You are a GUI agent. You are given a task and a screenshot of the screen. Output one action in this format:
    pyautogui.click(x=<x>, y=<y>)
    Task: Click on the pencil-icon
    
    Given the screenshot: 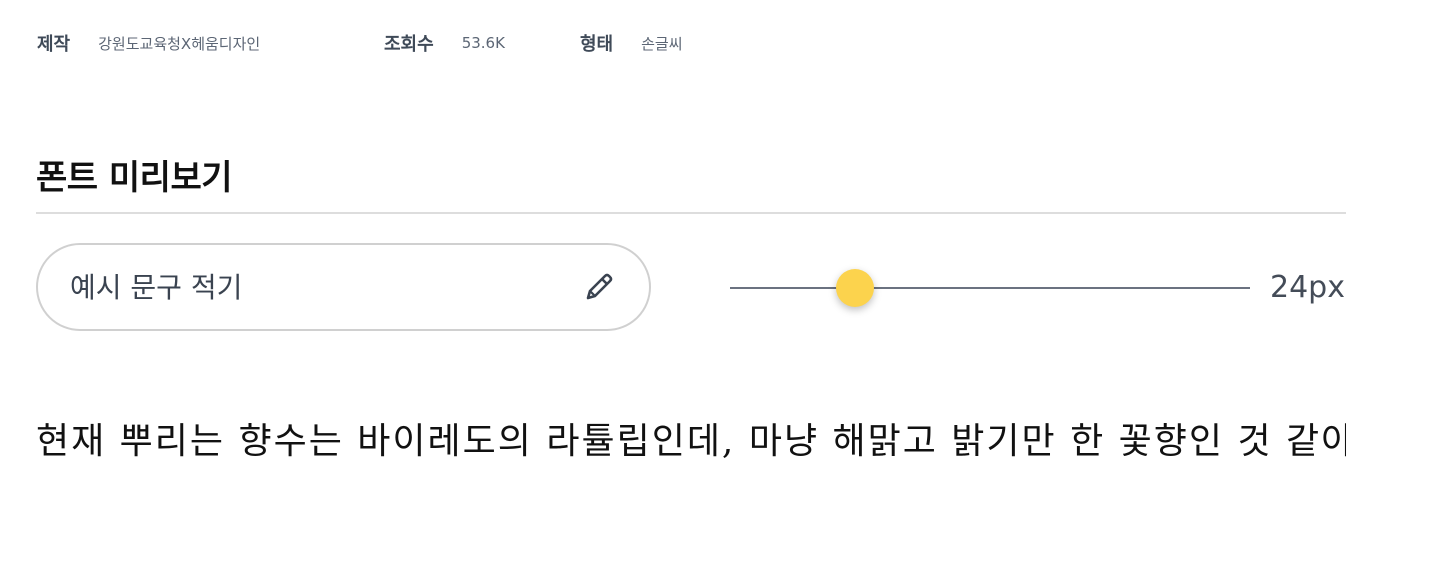 What is the action you would take?
    pyautogui.click(x=599, y=287)
    